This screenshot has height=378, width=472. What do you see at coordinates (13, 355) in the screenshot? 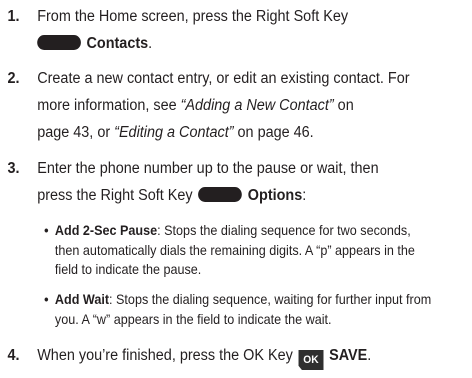
I see `step-number: 4.` at bounding box center [13, 355].